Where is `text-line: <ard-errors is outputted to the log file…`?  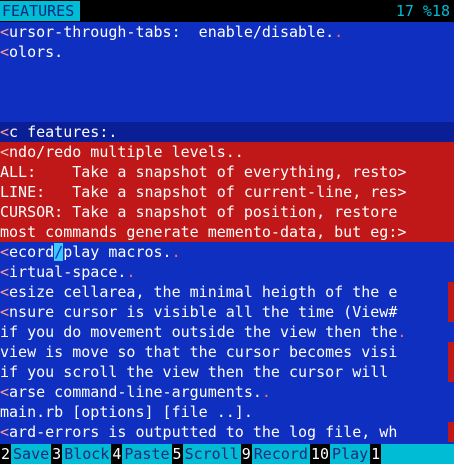
text-line: <ard-errors is outputted to the log file… is located at coordinates (227, 432).